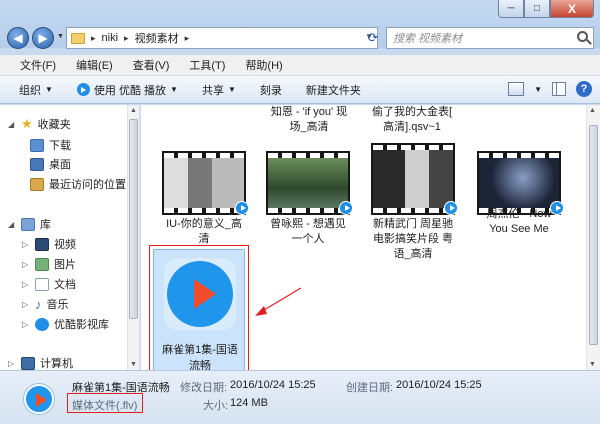 This screenshot has width=600, height=424. I want to click on details-created-value: 2016/10/24 15:25, so click(439, 385).